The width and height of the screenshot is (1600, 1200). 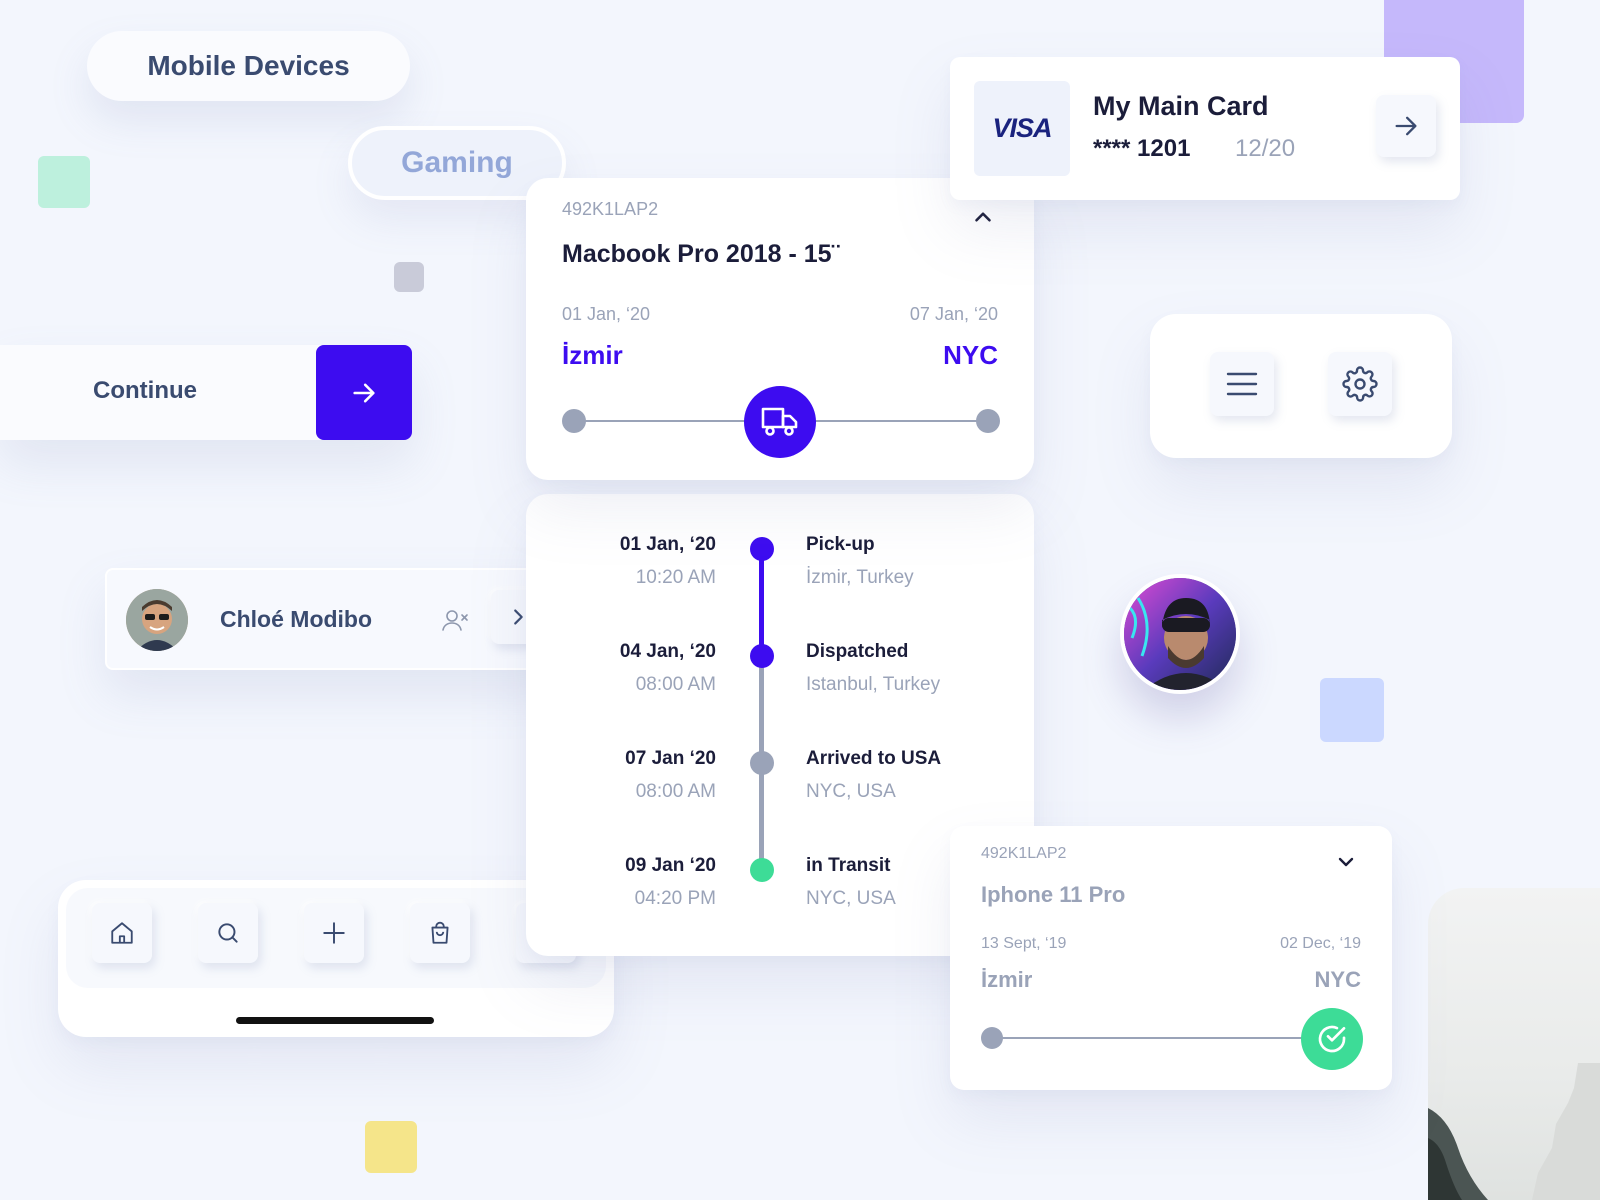 What do you see at coordinates (670, 865) in the screenshot?
I see `timeline-date: 09 Jan ‘20` at bounding box center [670, 865].